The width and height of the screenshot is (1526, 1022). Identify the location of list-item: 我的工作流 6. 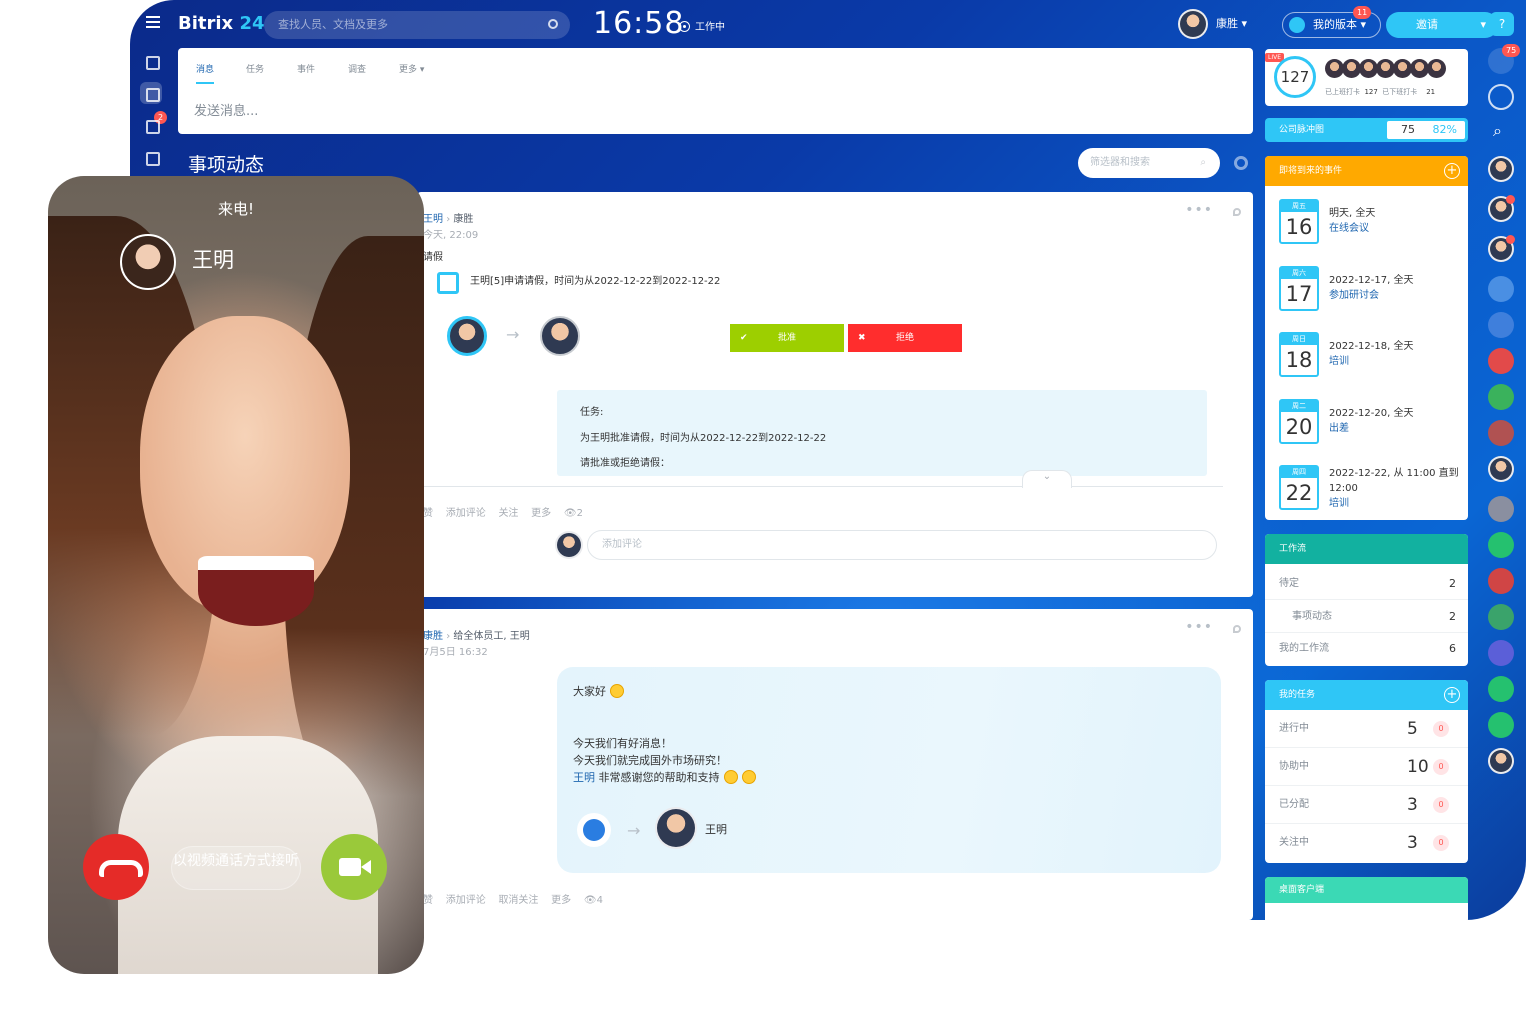
(1366, 648).